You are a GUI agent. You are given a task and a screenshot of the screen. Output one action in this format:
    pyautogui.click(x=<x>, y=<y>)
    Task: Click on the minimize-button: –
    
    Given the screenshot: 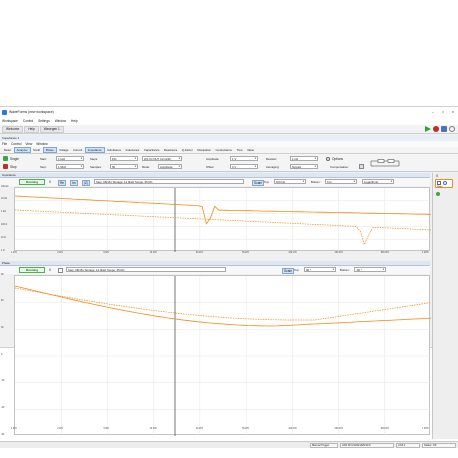 What is the action you would take?
    pyautogui.click(x=433, y=112)
    